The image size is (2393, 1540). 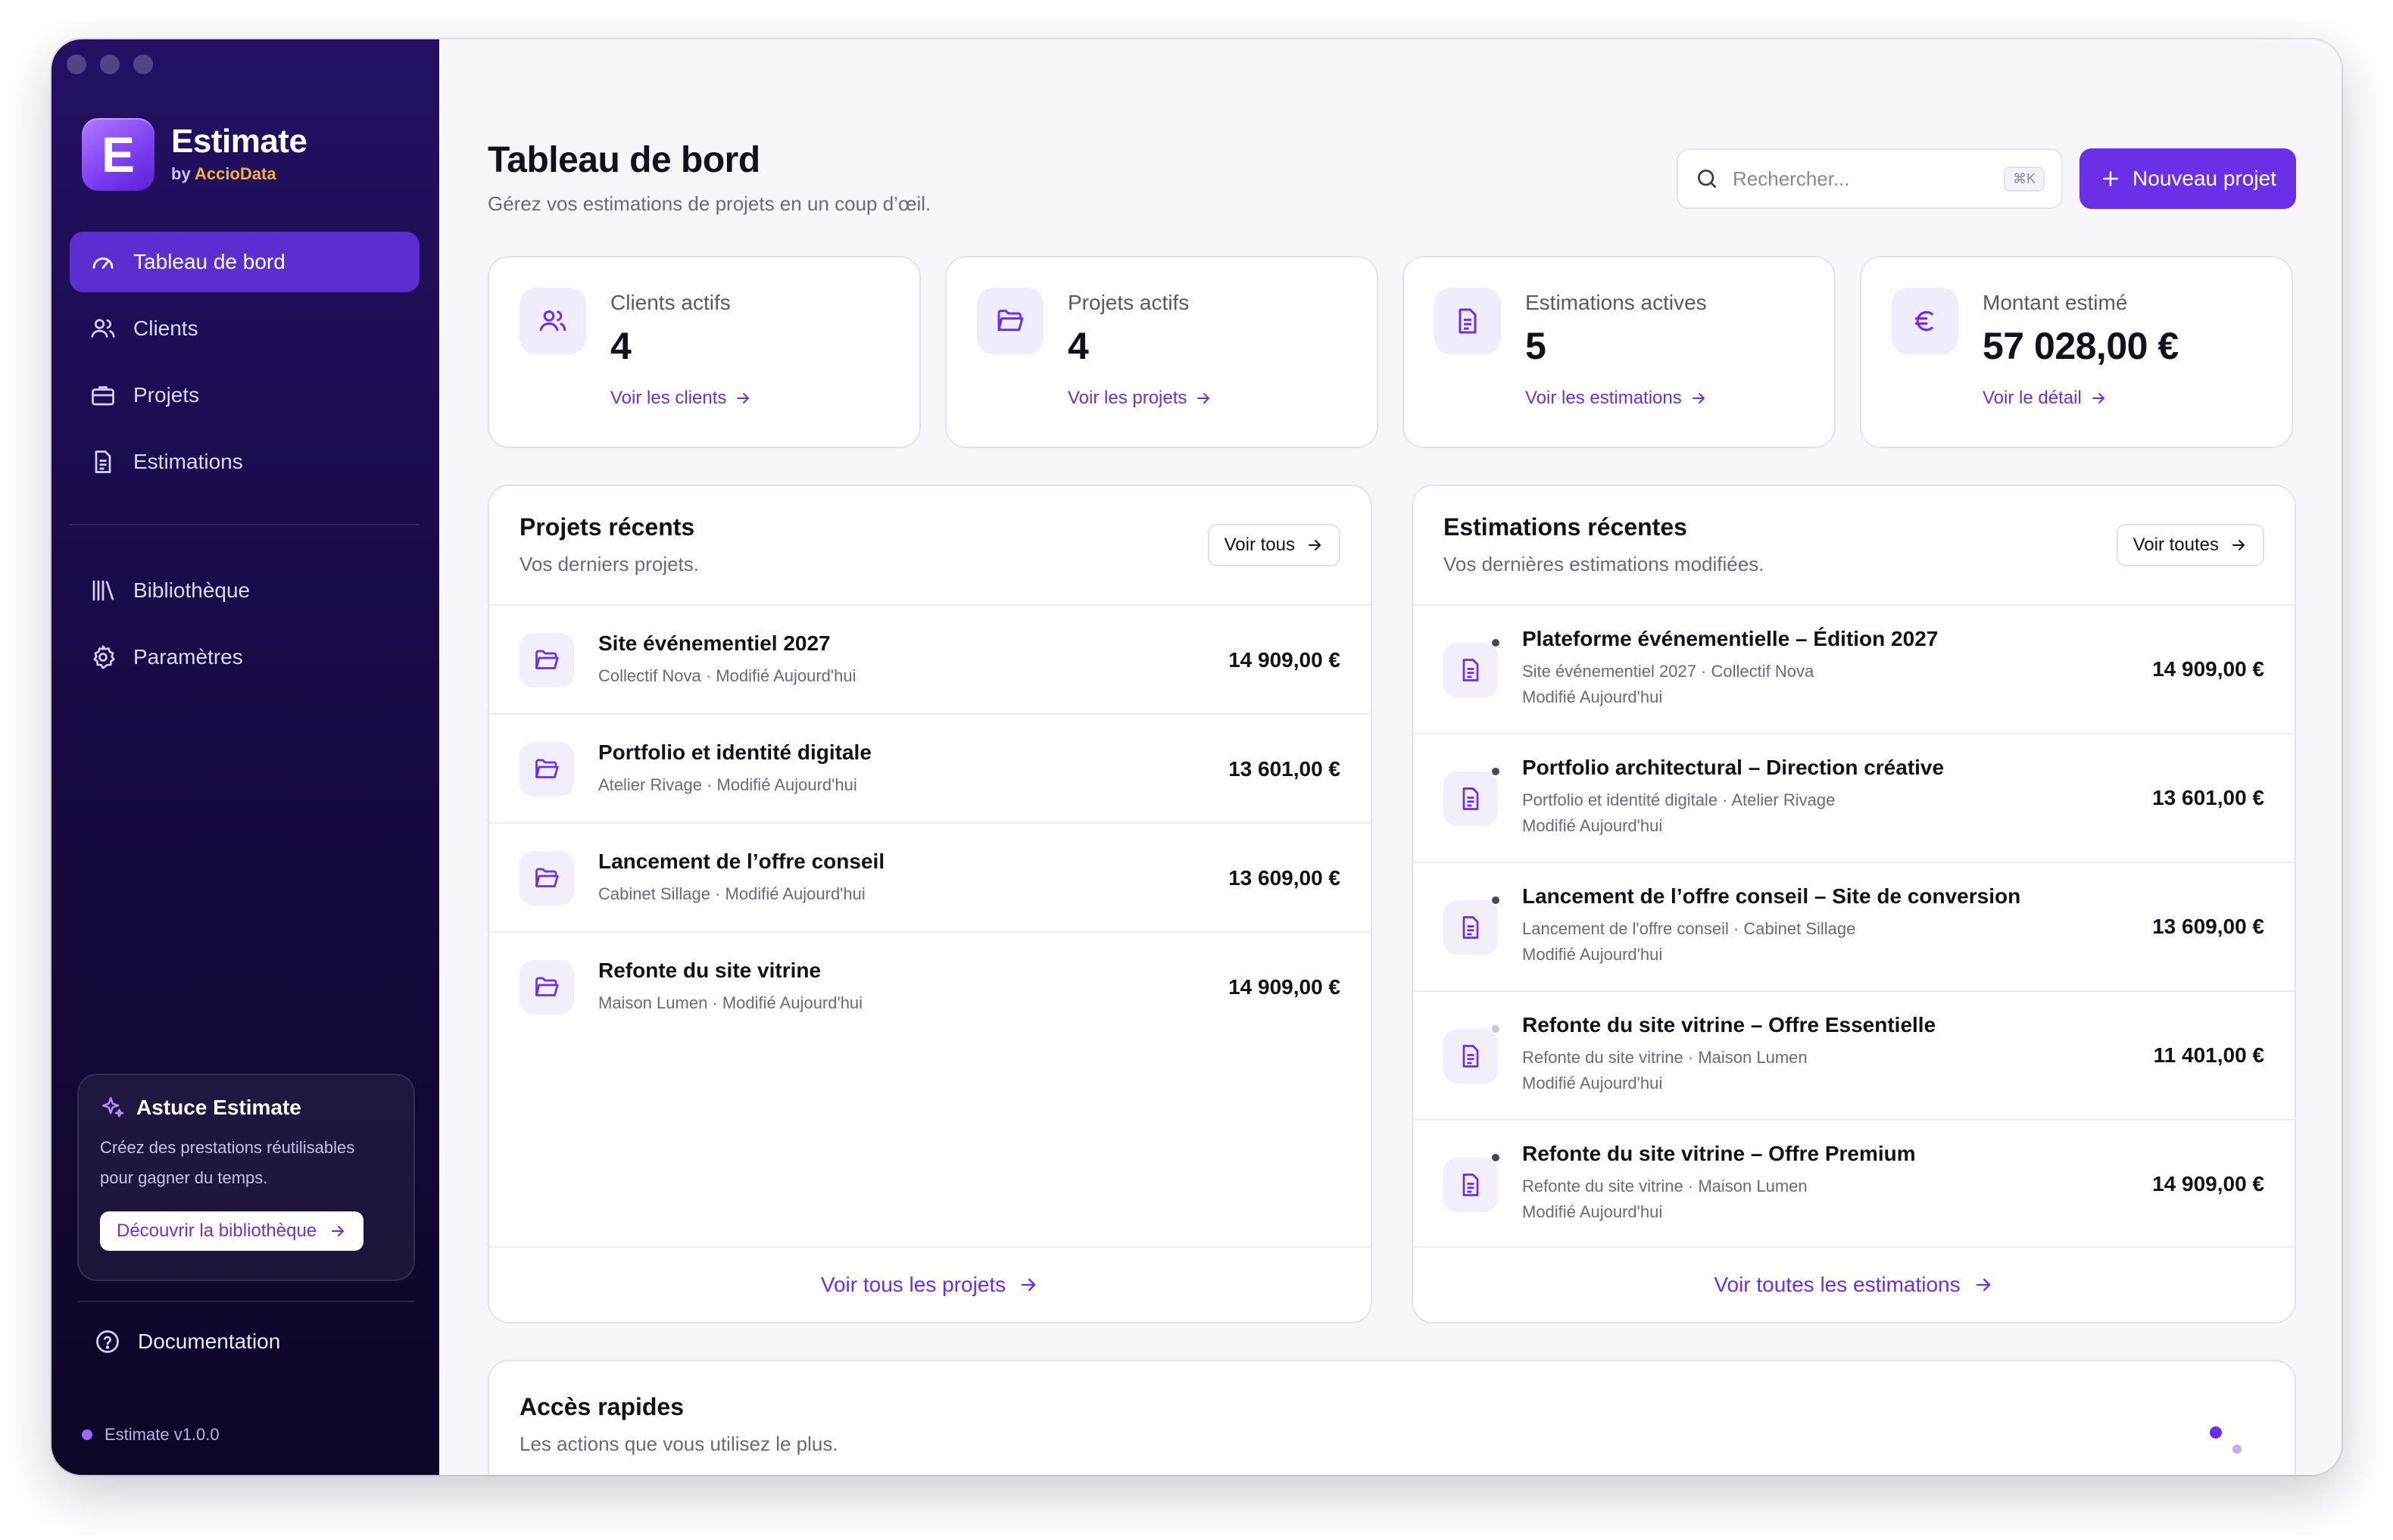 I want to click on new-project-button: Nouveau projet, so click(x=2187, y=179).